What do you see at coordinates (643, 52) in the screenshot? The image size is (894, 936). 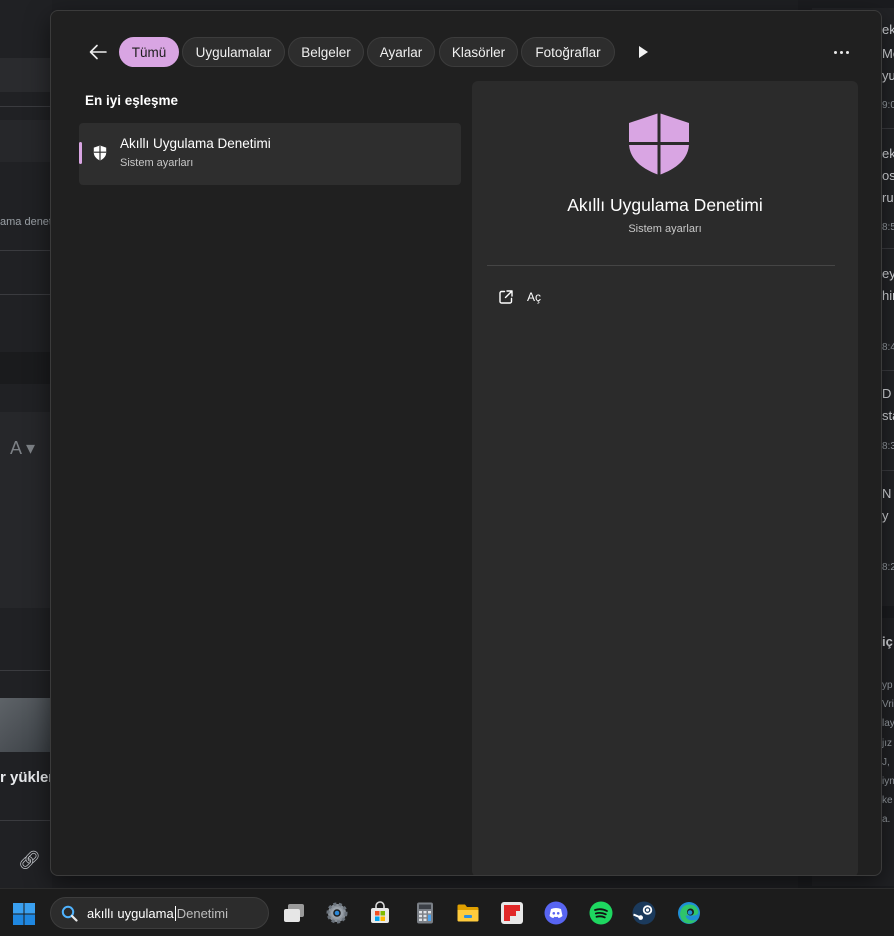 I see `more-filters-play-icon` at bounding box center [643, 52].